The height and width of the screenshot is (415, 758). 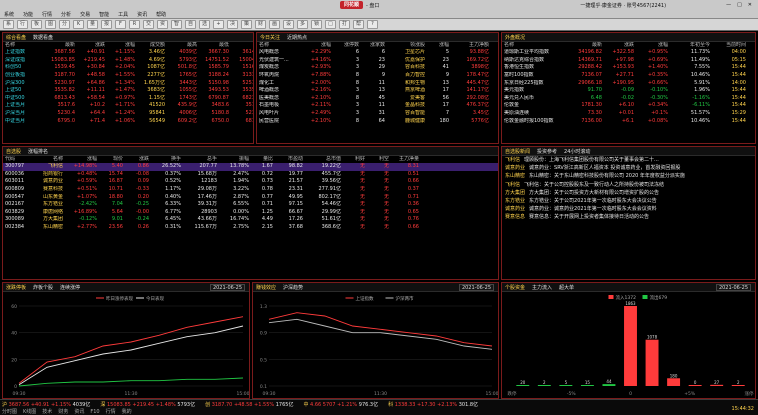 What do you see at coordinates (13, 151) in the screenshot?
I see `tab-watchlist: 自选股` at bounding box center [13, 151].